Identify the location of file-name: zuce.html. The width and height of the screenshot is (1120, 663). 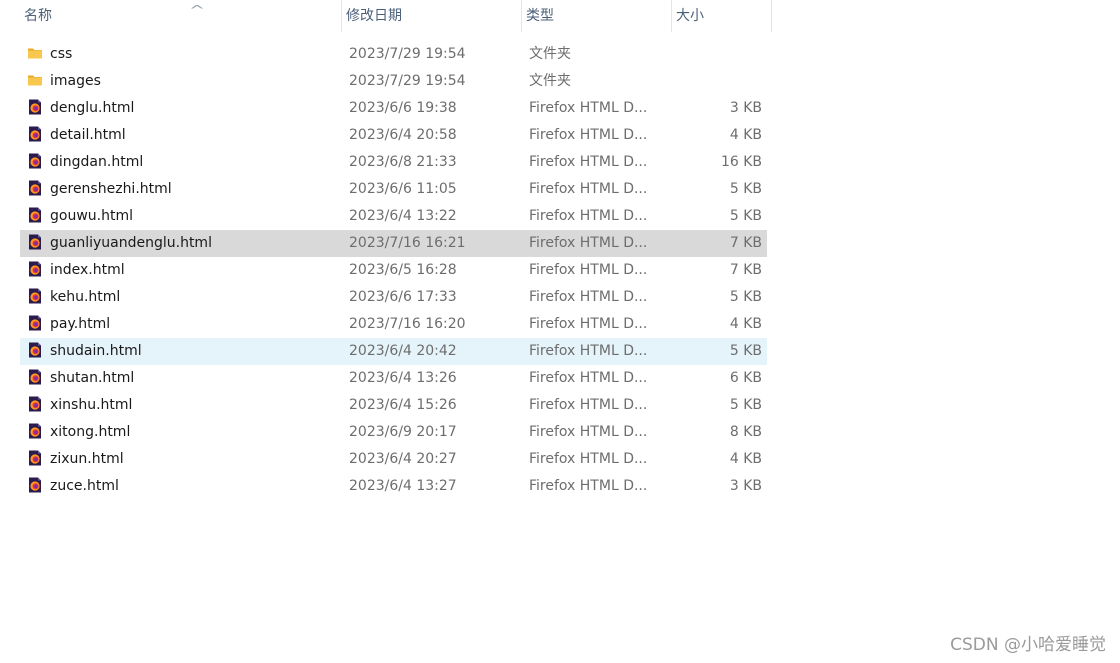
(84, 486).